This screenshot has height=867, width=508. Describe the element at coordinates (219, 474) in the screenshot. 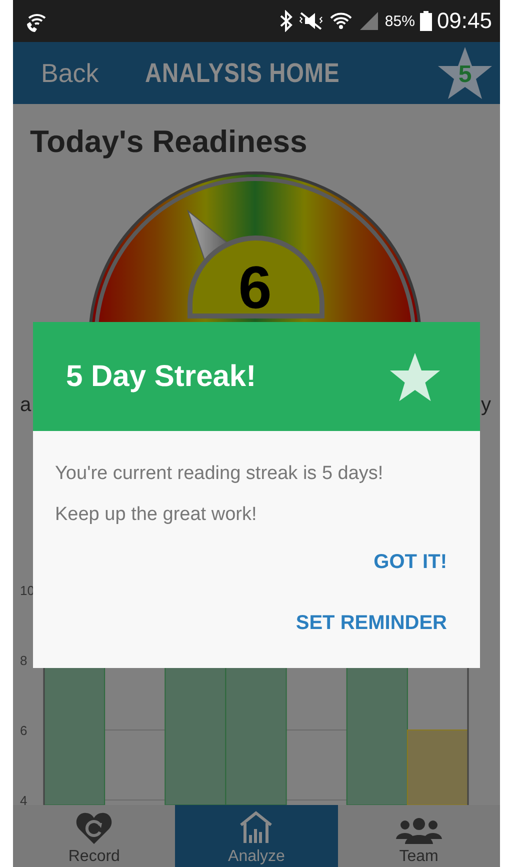

I see `dialog-message: You're current reading streak is 5 days!` at that location.